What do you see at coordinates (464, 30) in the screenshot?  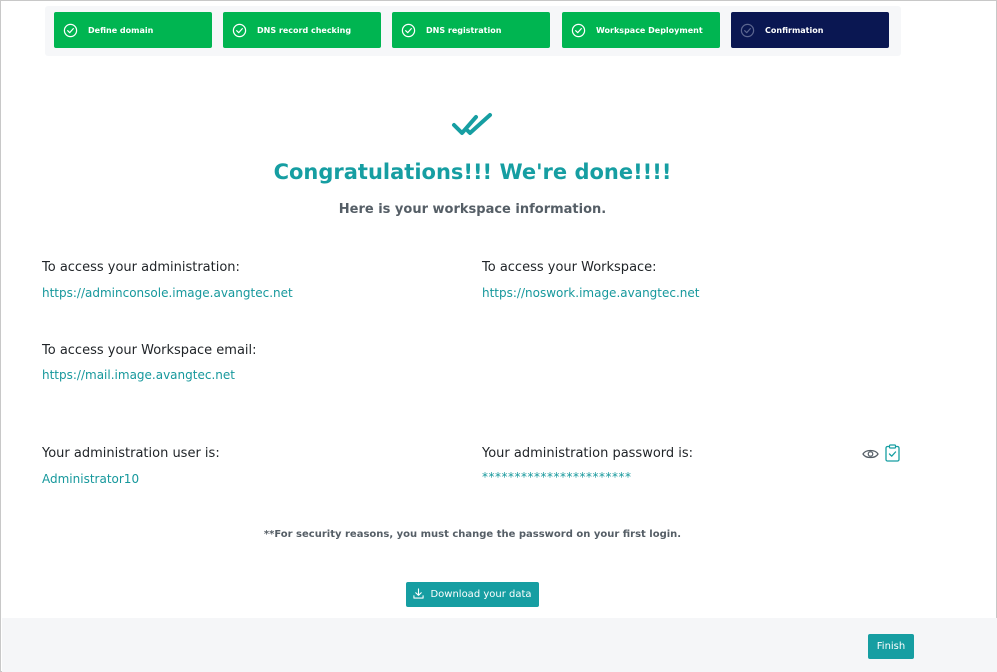 I see `step-label: DNS registration` at bounding box center [464, 30].